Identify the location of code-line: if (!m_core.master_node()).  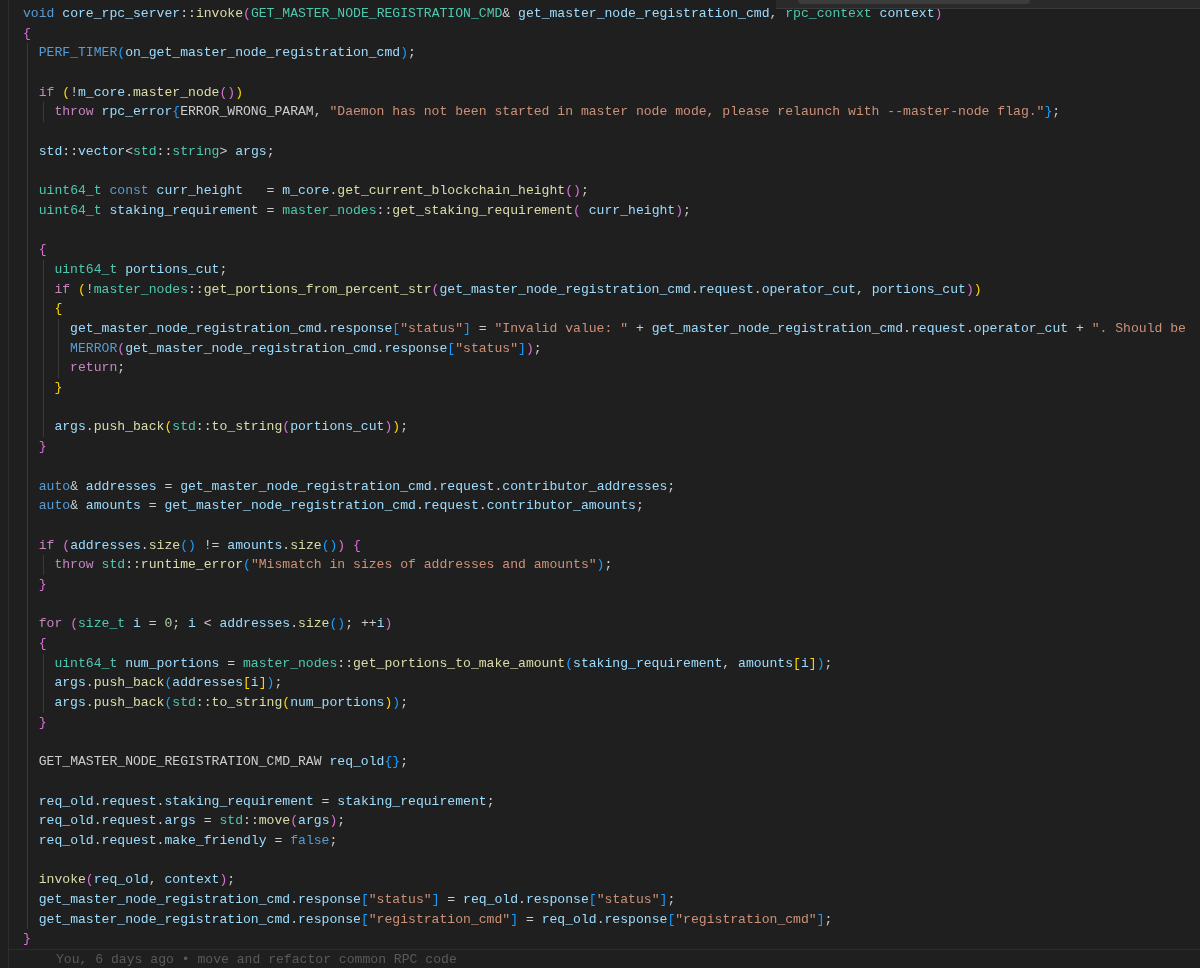
(141, 92).